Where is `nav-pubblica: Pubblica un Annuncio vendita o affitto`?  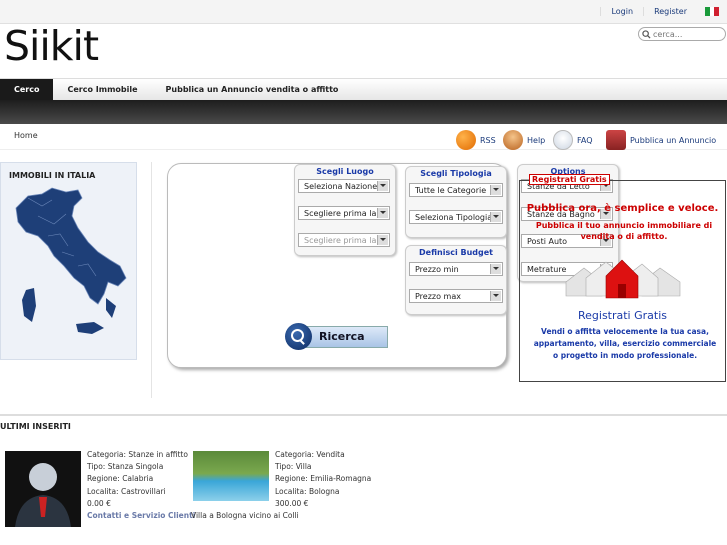 nav-pubblica: Pubblica un Annuncio vendita o affitto is located at coordinates (252, 89).